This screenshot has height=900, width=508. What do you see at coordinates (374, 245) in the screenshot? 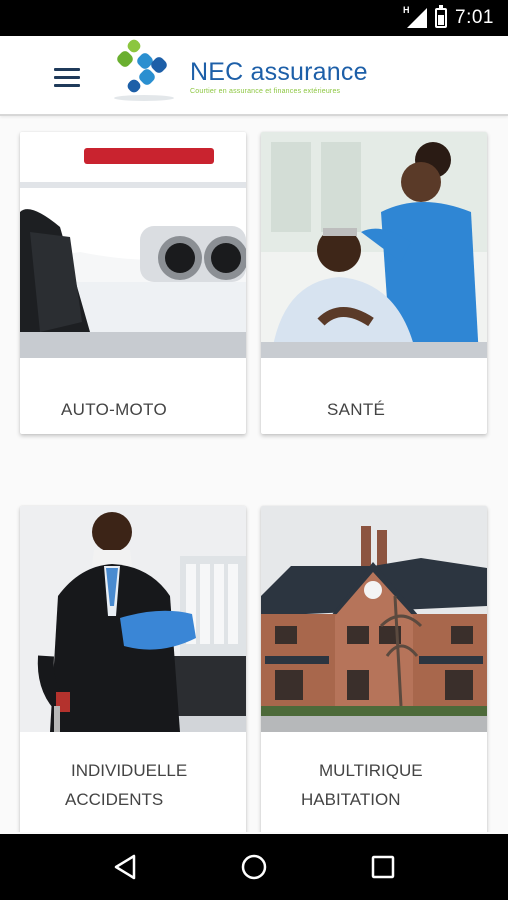
I see `nurse-and-patient-photo` at bounding box center [374, 245].